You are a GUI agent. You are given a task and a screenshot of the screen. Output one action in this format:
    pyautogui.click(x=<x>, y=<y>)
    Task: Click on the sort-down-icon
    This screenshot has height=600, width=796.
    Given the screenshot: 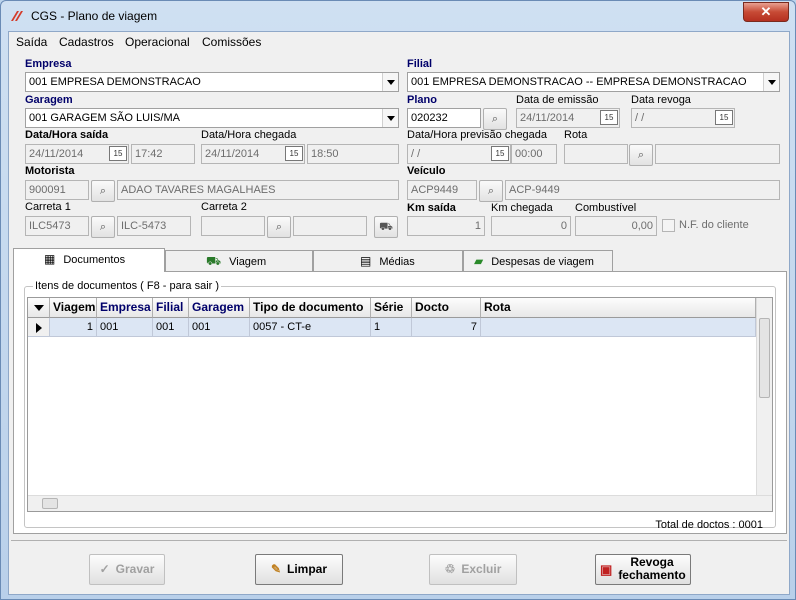 What is the action you would take?
    pyautogui.click(x=39, y=308)
    